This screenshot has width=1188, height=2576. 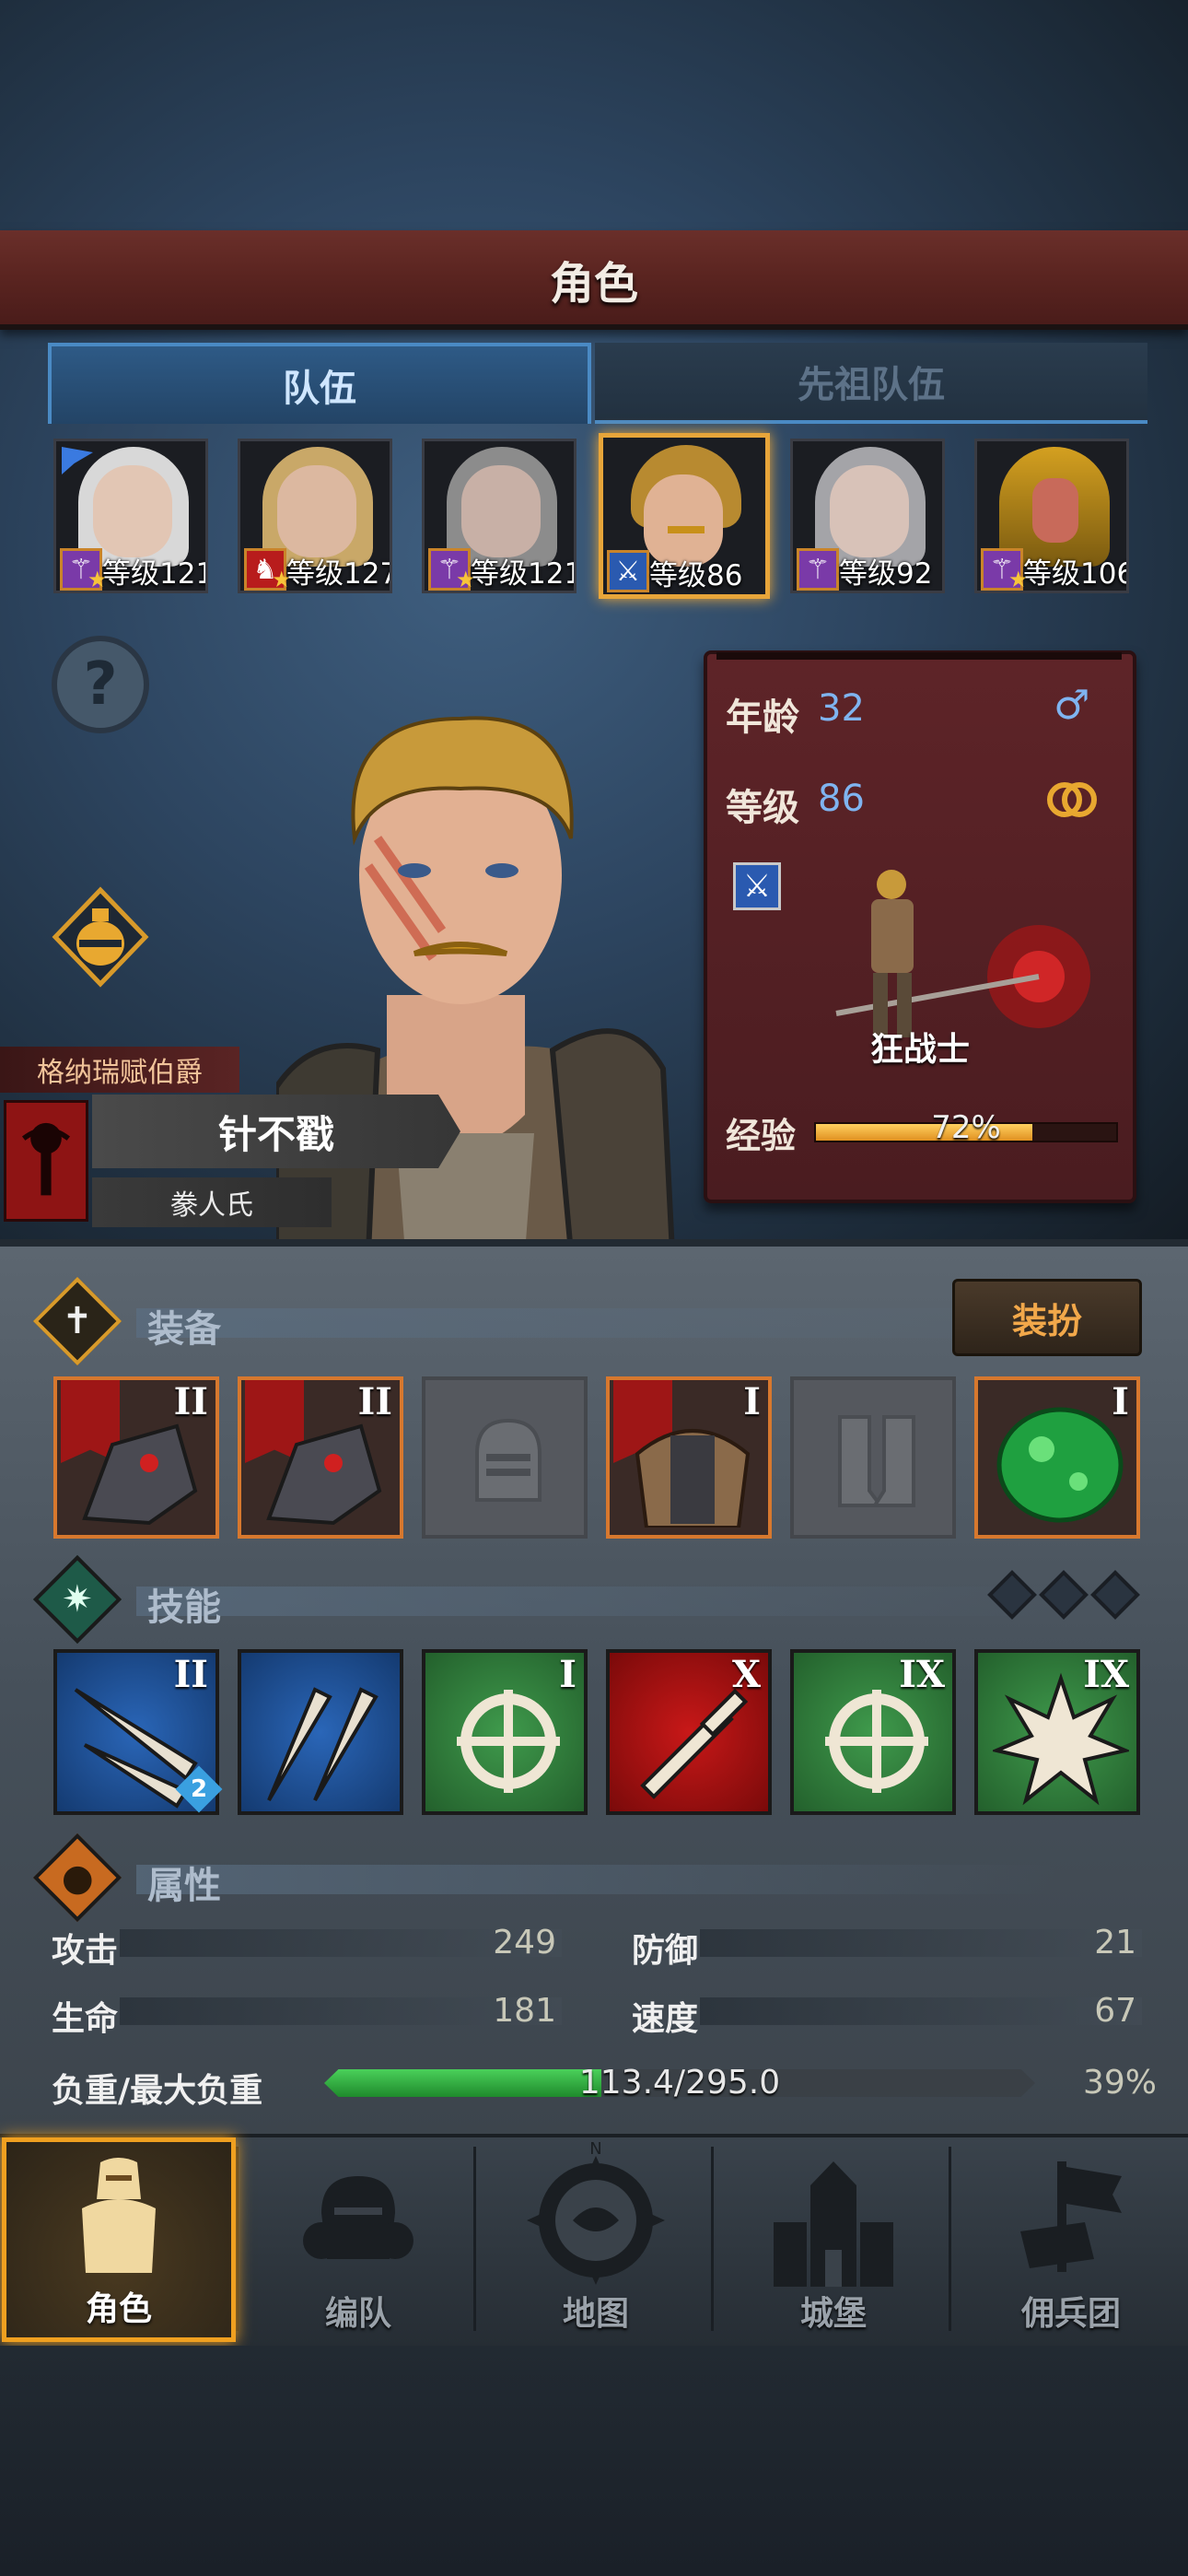 What do you see at coordinates (841, 708) in the screenshot?
I see `age-value: 32` at bounding box center [841, 708].